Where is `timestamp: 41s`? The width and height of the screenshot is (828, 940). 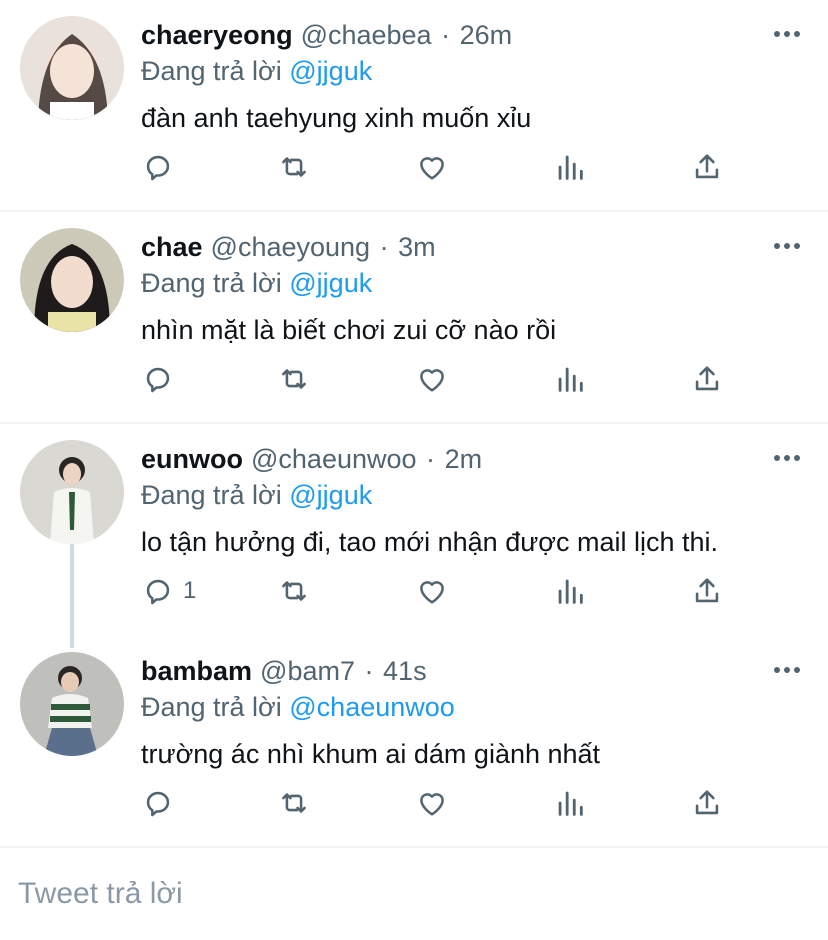
timestamp: 41s is located at coordinates (405, 671).